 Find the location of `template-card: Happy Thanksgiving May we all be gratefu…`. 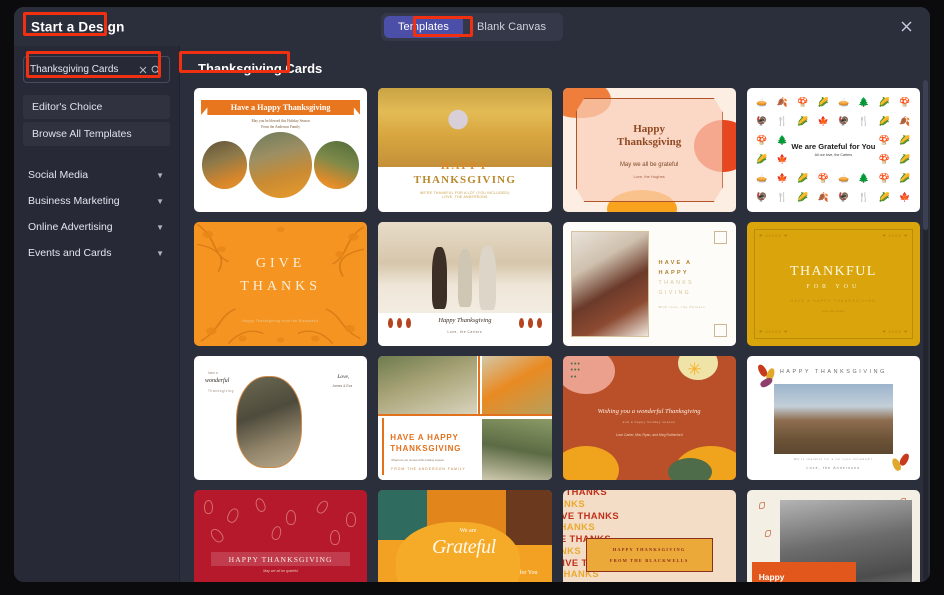

template-card: Happy Thanksgiving May we all be gratefu… is located at coordinates (649, 150).